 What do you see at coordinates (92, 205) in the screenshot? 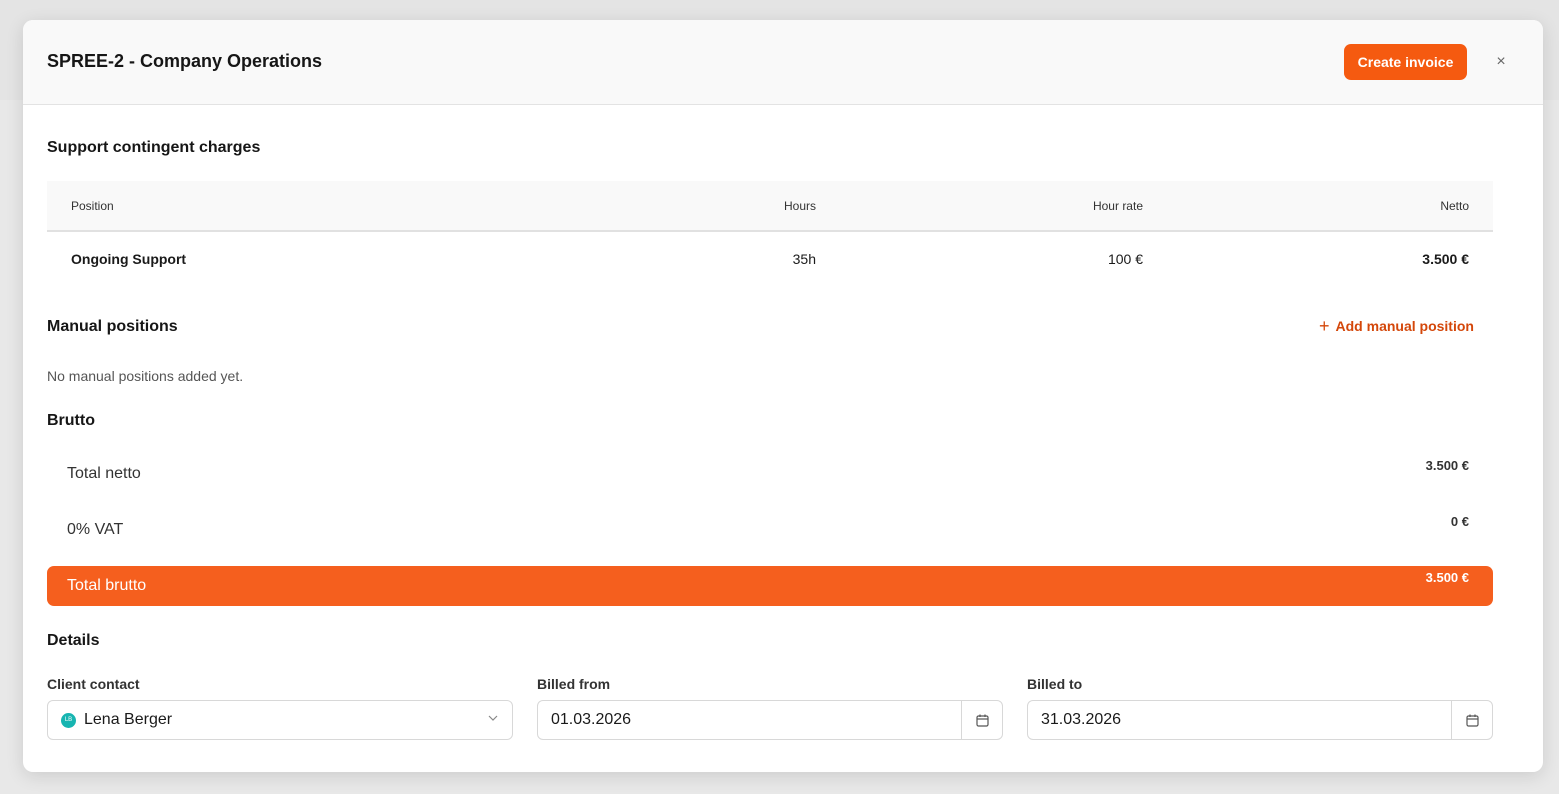
I see `column-header-position: Position` at bounding box center [92, 205].